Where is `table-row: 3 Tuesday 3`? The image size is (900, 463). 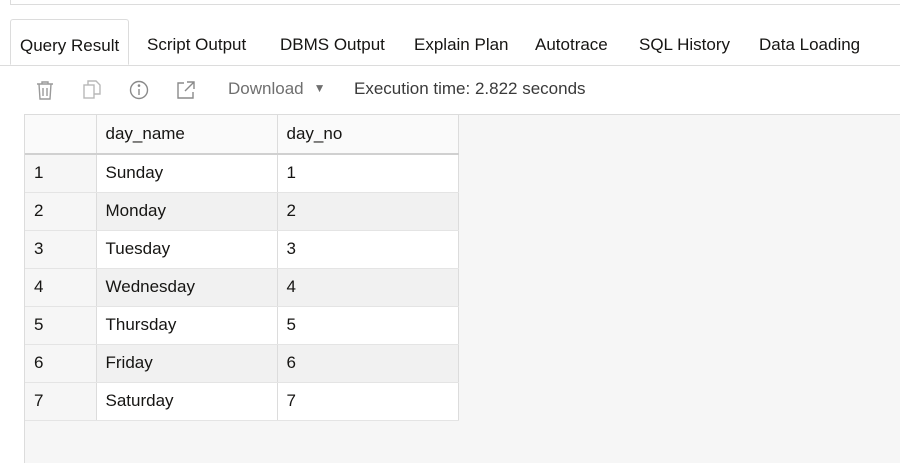 table-row: 3 Tuesday 3 is located at coordinates (242, 249).